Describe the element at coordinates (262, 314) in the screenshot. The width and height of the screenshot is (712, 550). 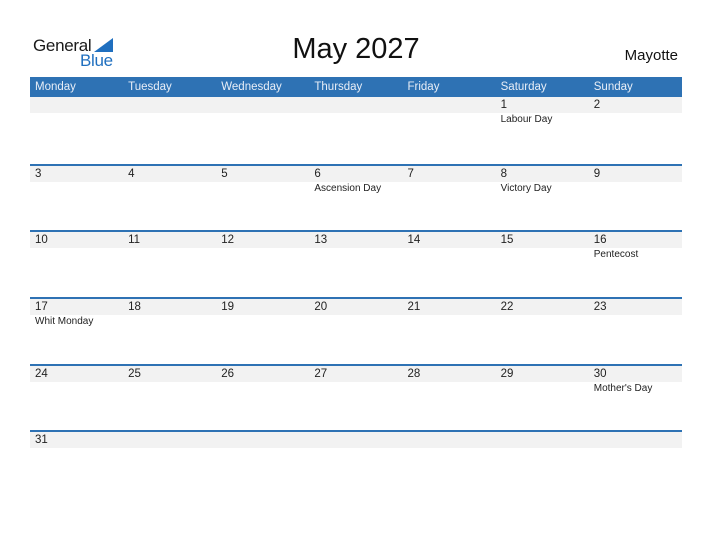
I see `day-cell: 19` at that location.